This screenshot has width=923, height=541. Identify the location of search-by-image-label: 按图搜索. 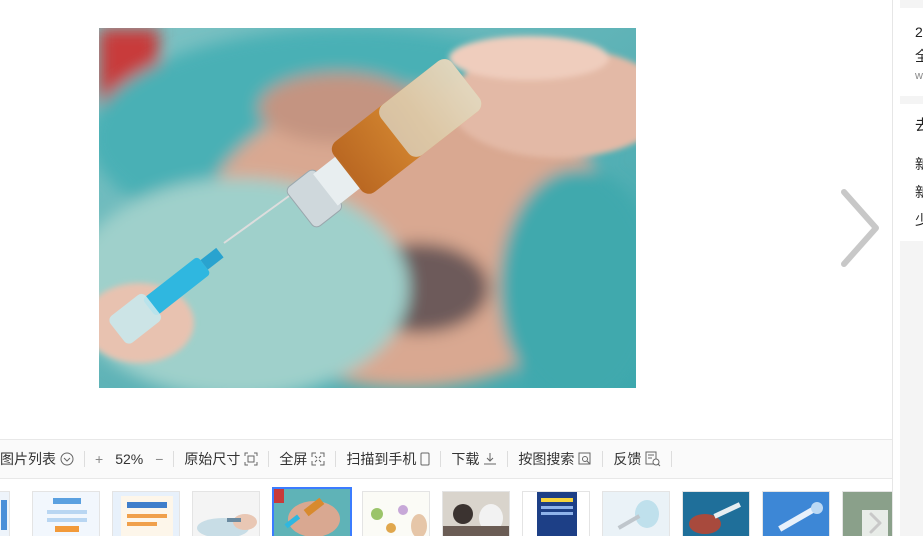
(546, 459).